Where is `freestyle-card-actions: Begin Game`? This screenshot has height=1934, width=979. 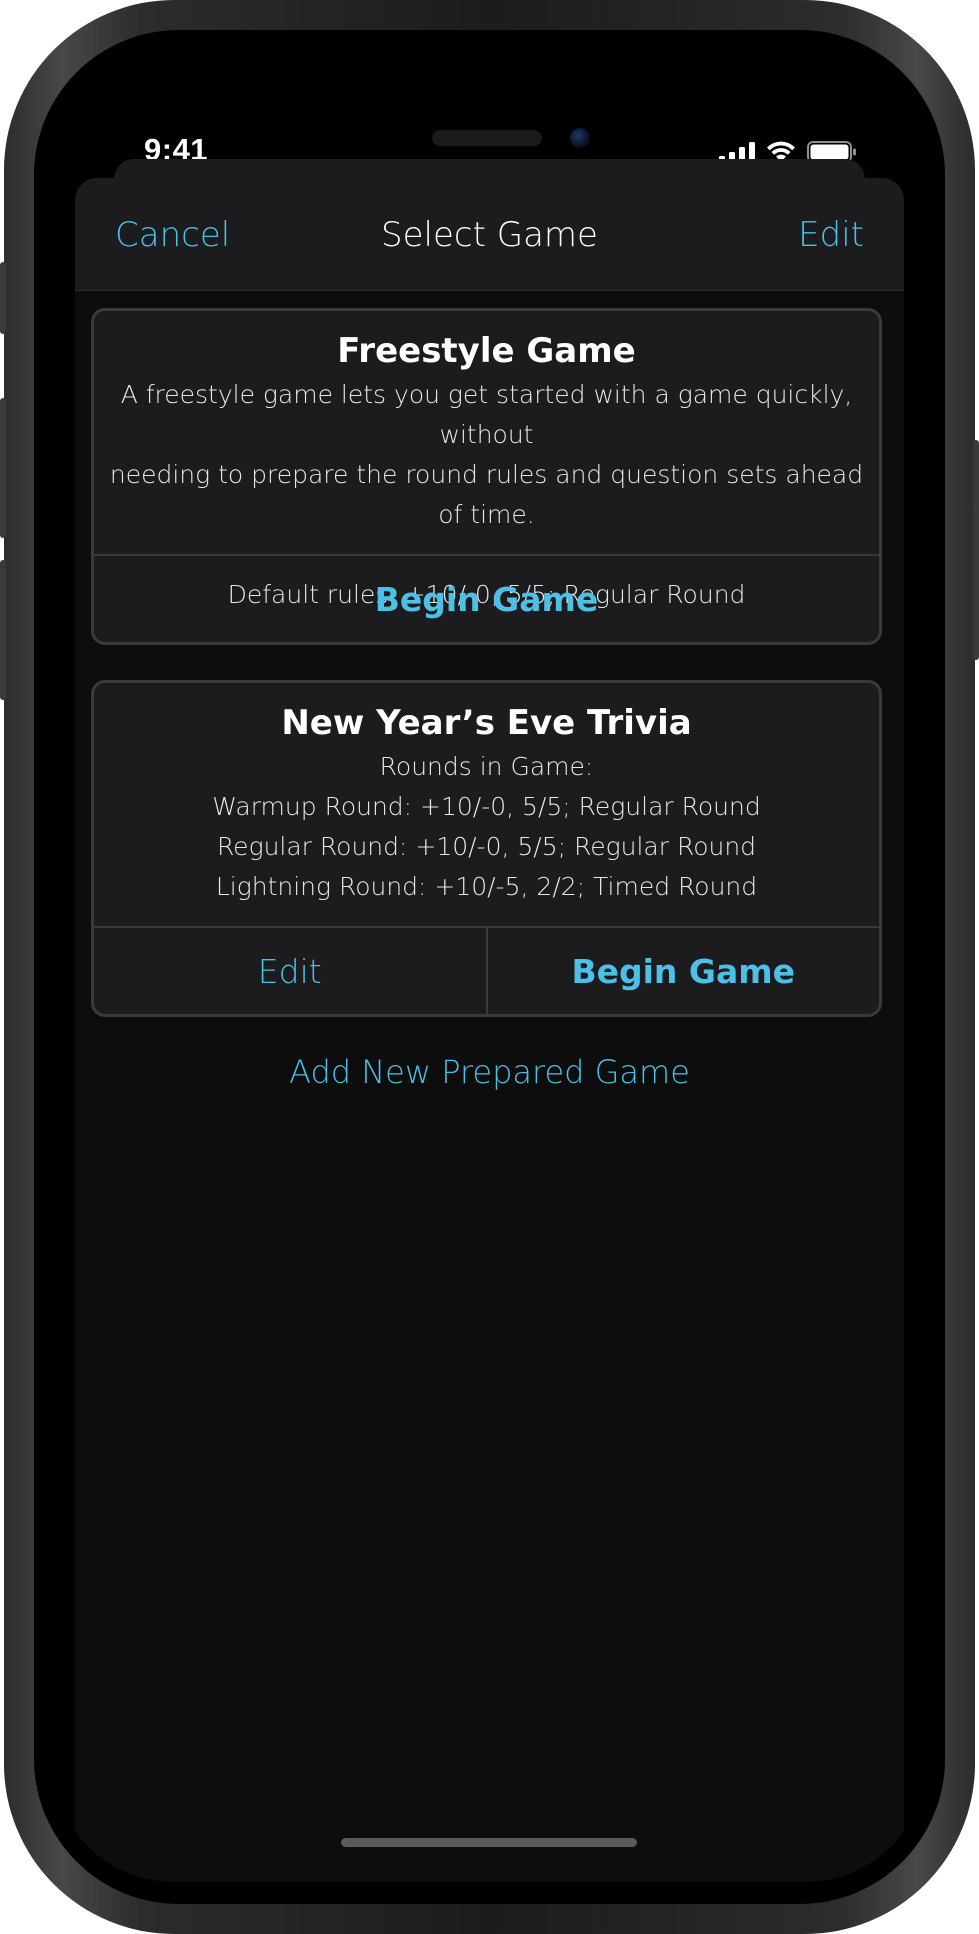 freestyle-card-actions: Begin Game is located at coordinates (486, 598).